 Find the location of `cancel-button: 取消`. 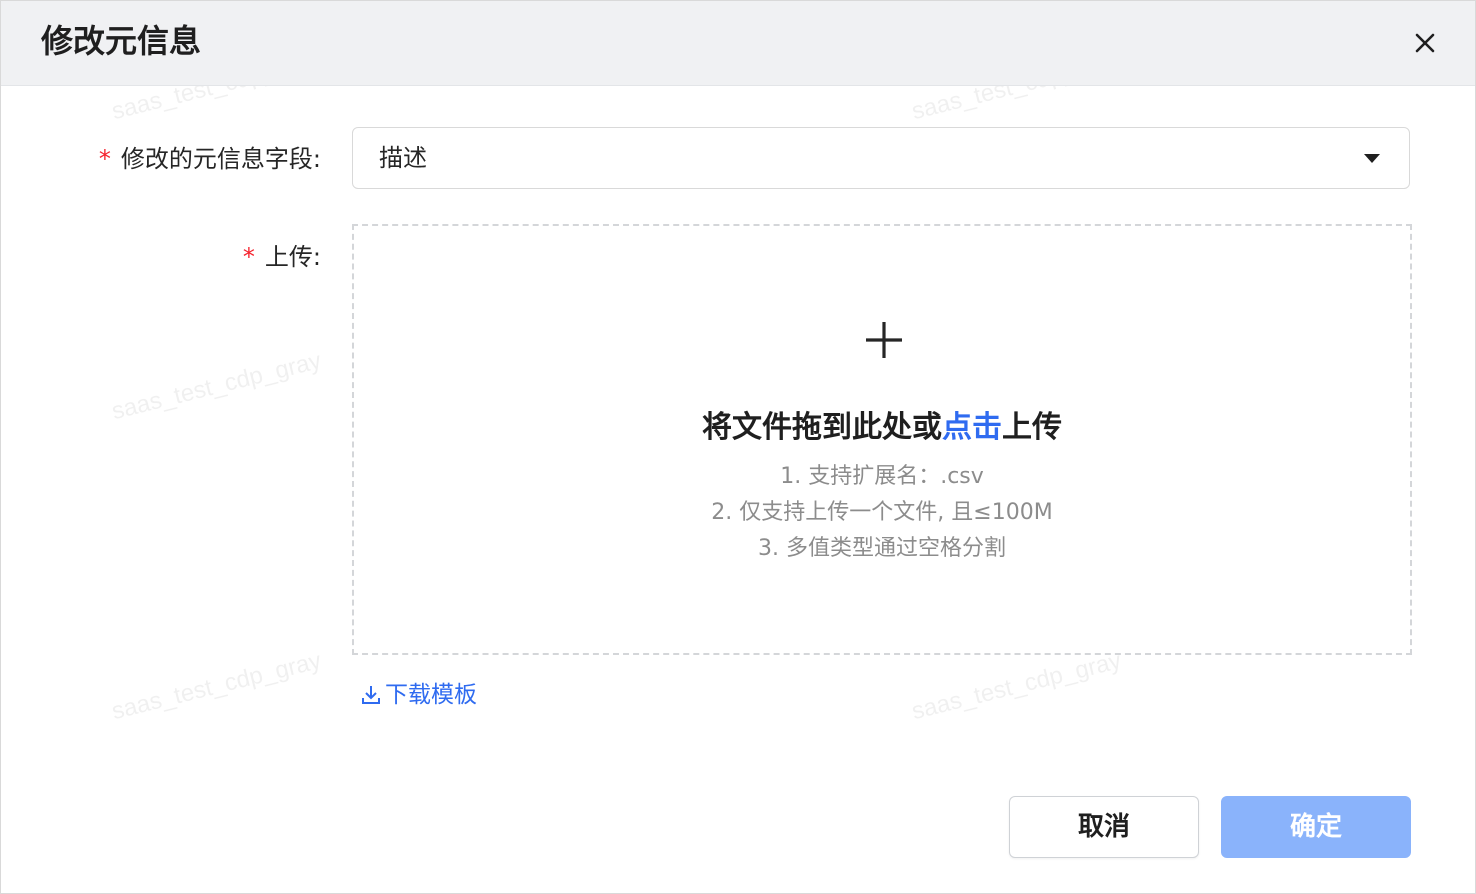

cancel-button: 取消 is located at coordinates (1104, 827).